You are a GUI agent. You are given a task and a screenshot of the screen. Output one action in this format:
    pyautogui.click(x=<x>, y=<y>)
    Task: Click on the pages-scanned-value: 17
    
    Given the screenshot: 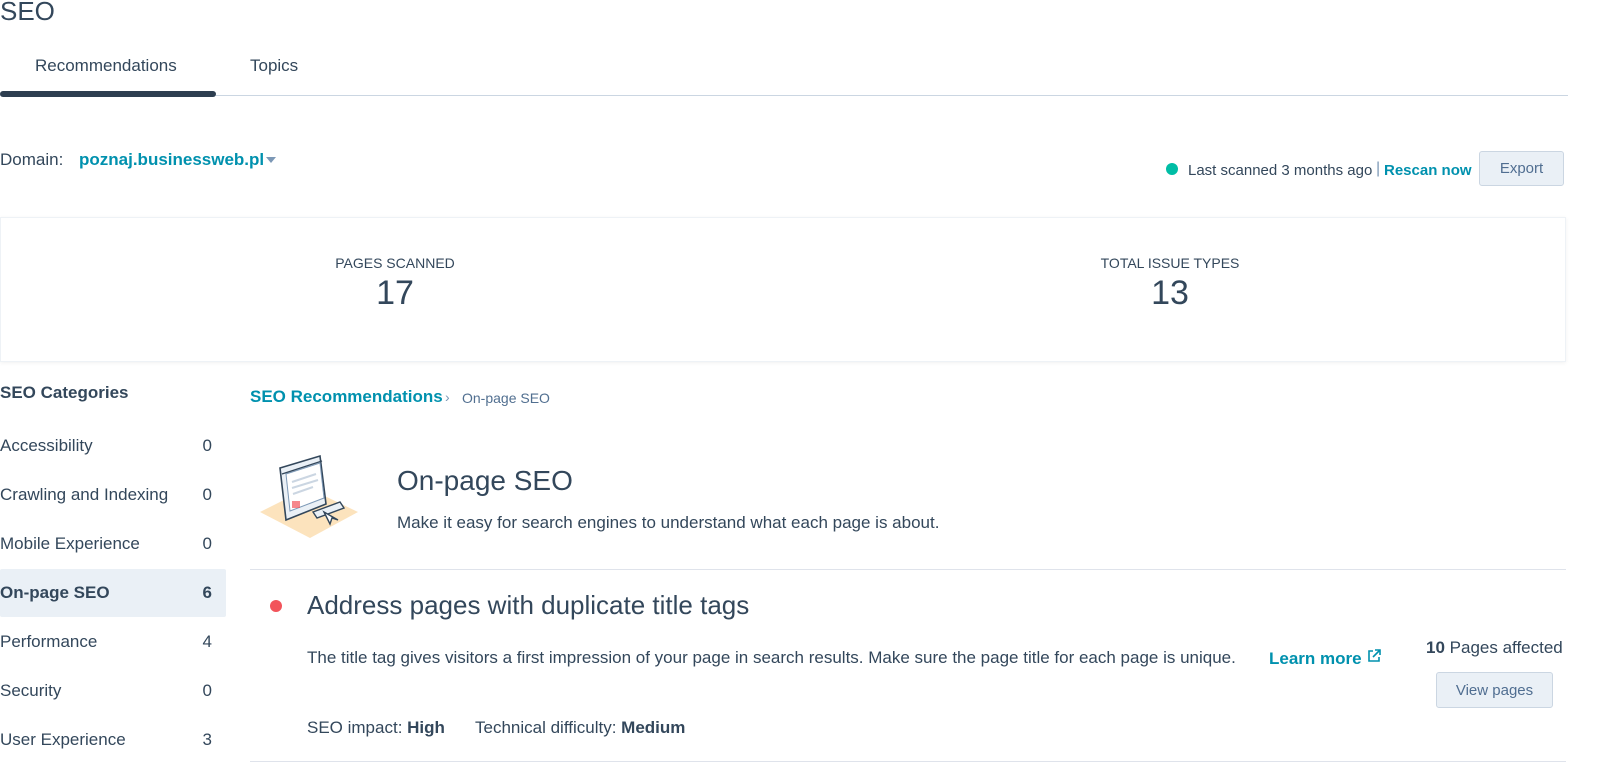 What is the action you would take?
    pyautogui.click(x=395, y=293)
    